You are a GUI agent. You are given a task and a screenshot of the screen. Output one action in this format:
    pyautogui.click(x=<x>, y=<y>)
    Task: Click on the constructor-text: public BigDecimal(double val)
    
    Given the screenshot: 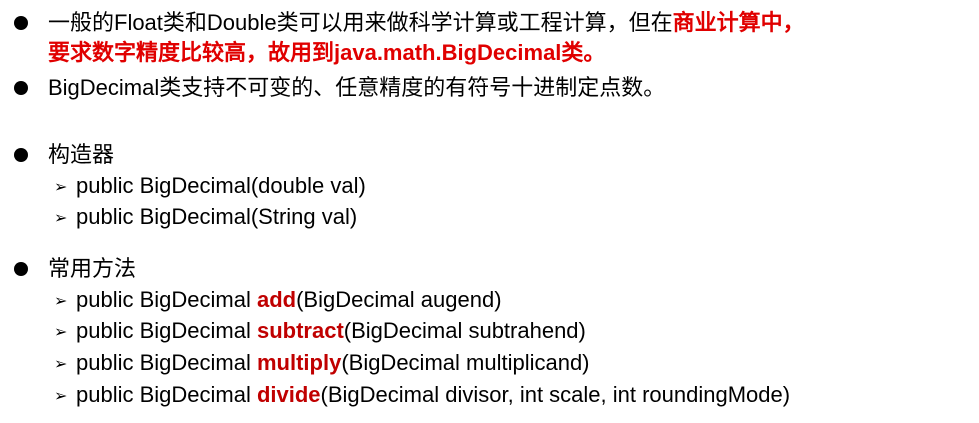 What is the action you would take?
    pyautogui.click(x=221, y=185)
    